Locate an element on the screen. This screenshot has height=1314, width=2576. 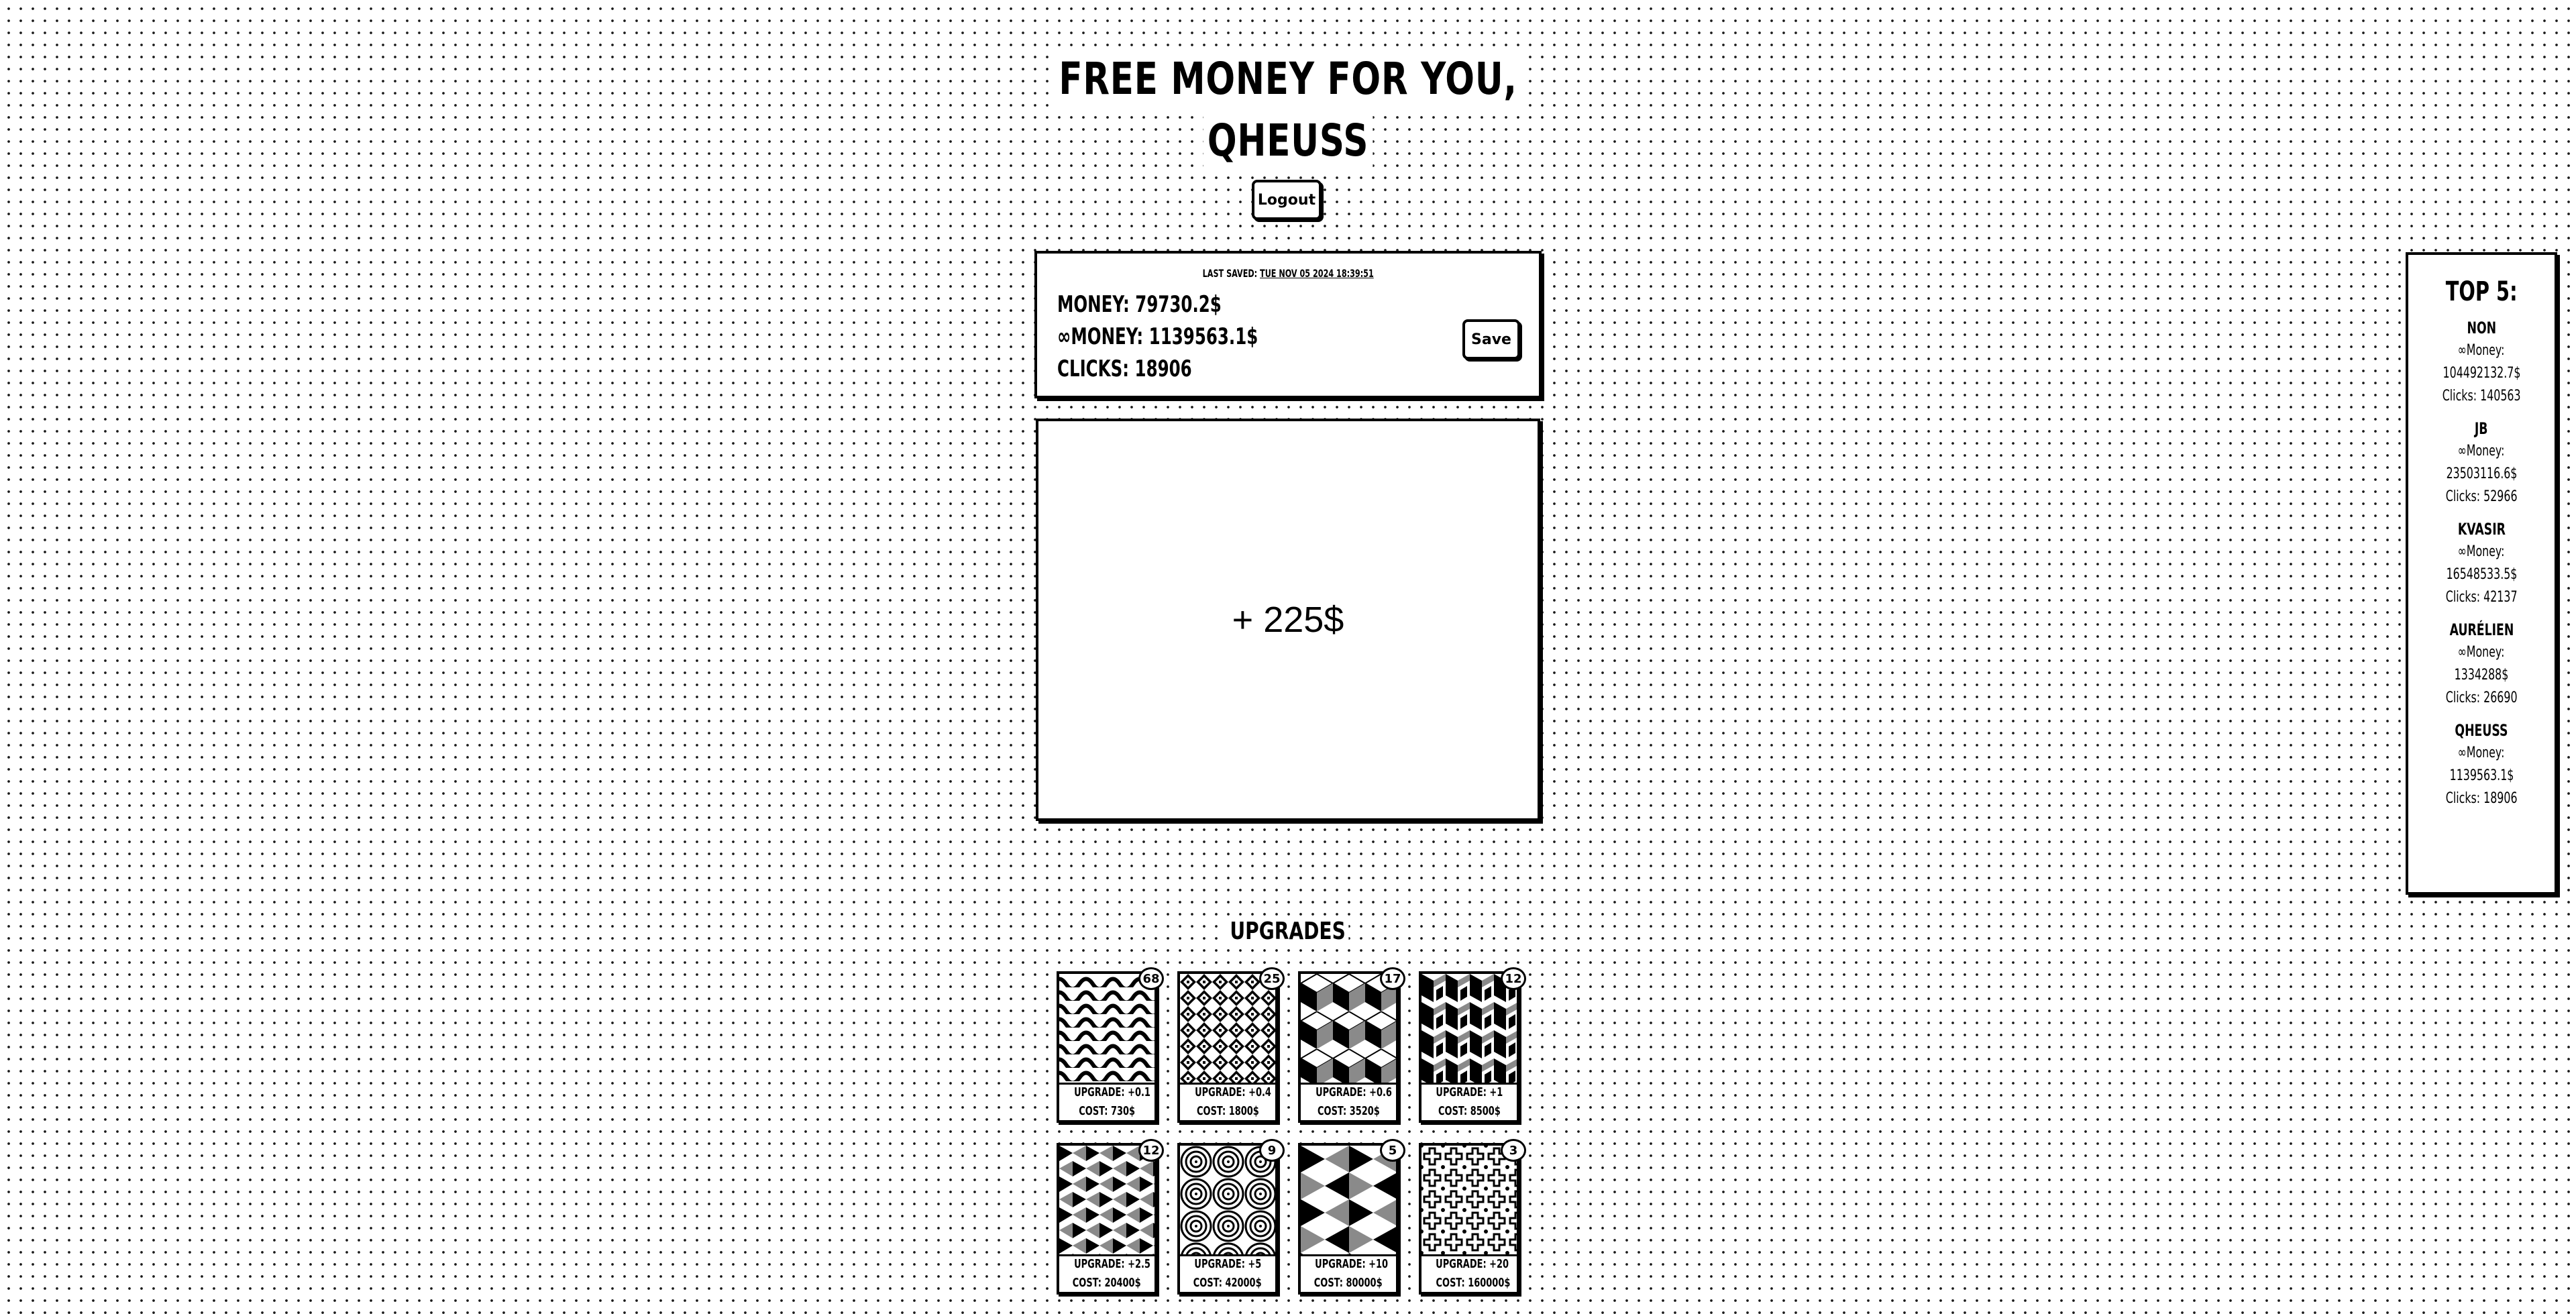
upgrade-card: 3 UPGRADE: +20 COST: 160000$ is located at coordinates (1472, 1217).